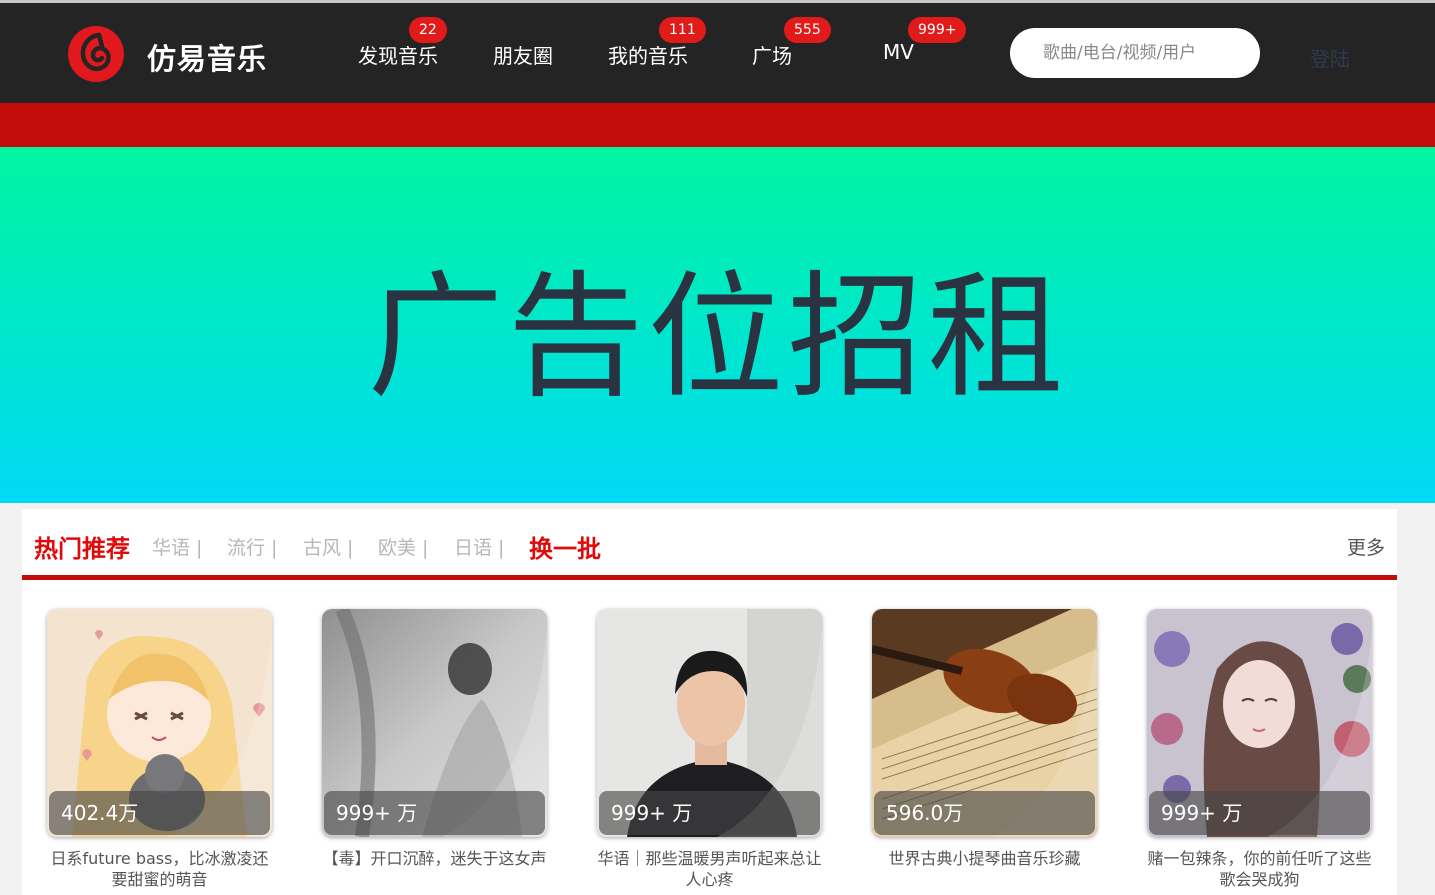  Describe the element at coordinates (1330, 57) in the screenshot. I see `login-link: 登陆` at that location.